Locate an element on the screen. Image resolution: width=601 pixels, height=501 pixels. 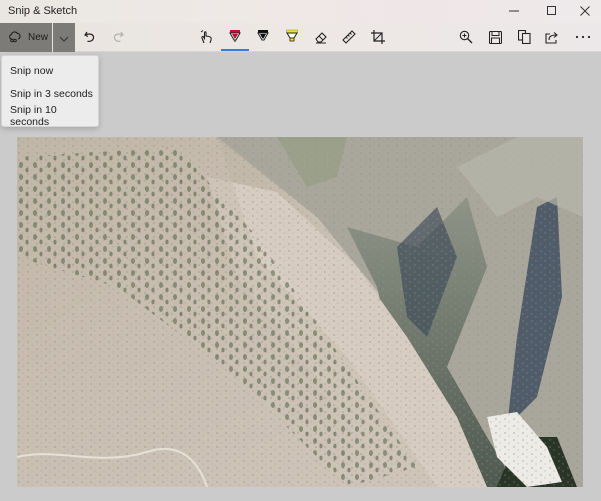
toolbar: New is located at coordinates (300, 37).